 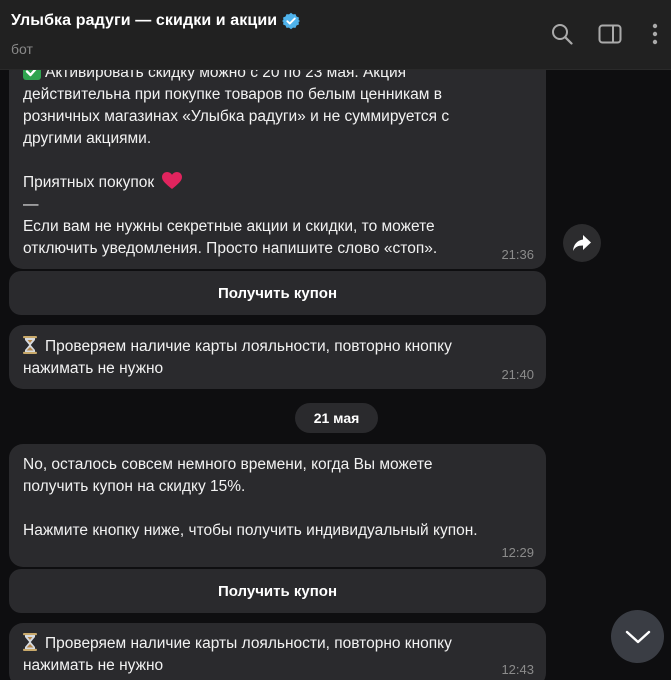 What do you see at coordinates (517, 254) in the screenshot?
I see `message-time: 21:36` at bounding box center [517, 254].